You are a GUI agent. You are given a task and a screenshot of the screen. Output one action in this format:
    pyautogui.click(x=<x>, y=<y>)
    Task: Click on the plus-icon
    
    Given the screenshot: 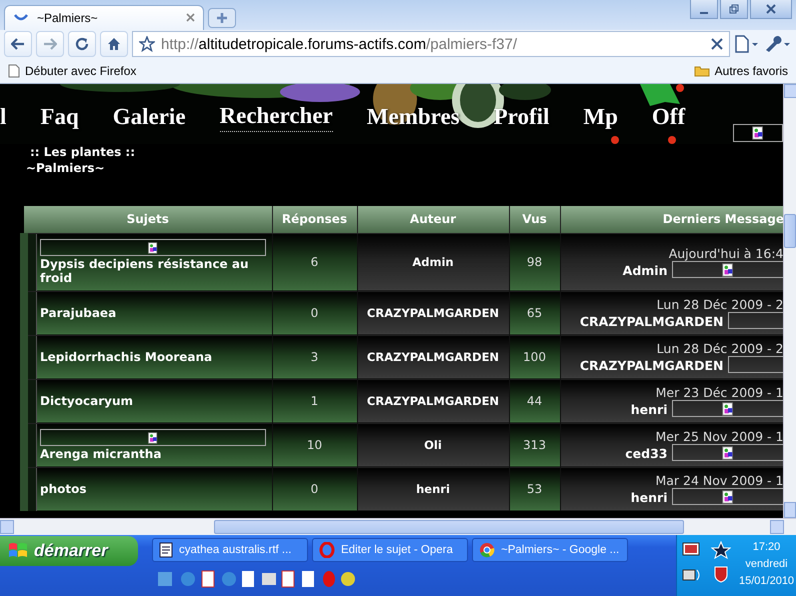 What is the action you would take?
    pyautogui.click(x=222, y=18)
    